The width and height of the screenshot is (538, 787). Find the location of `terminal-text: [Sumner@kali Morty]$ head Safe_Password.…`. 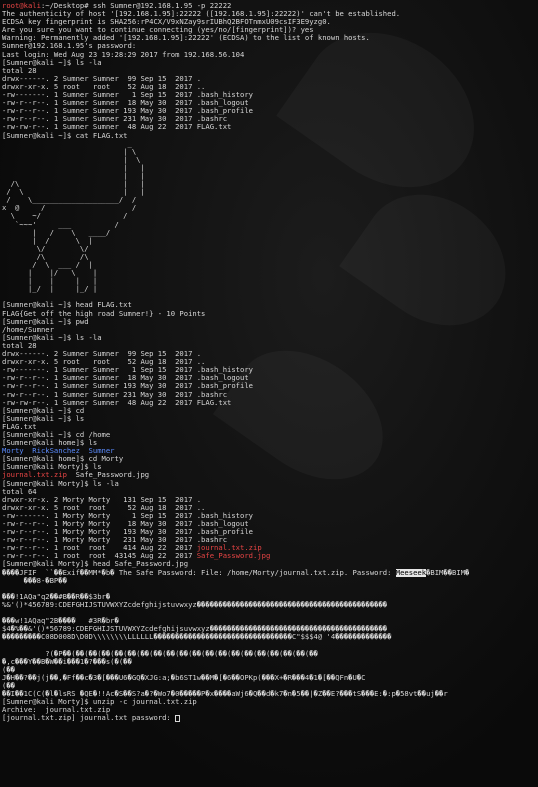

terminal-text: [Sumner@kali Morty]$ head Safe_Password.… is located at coordinates (95, 564).